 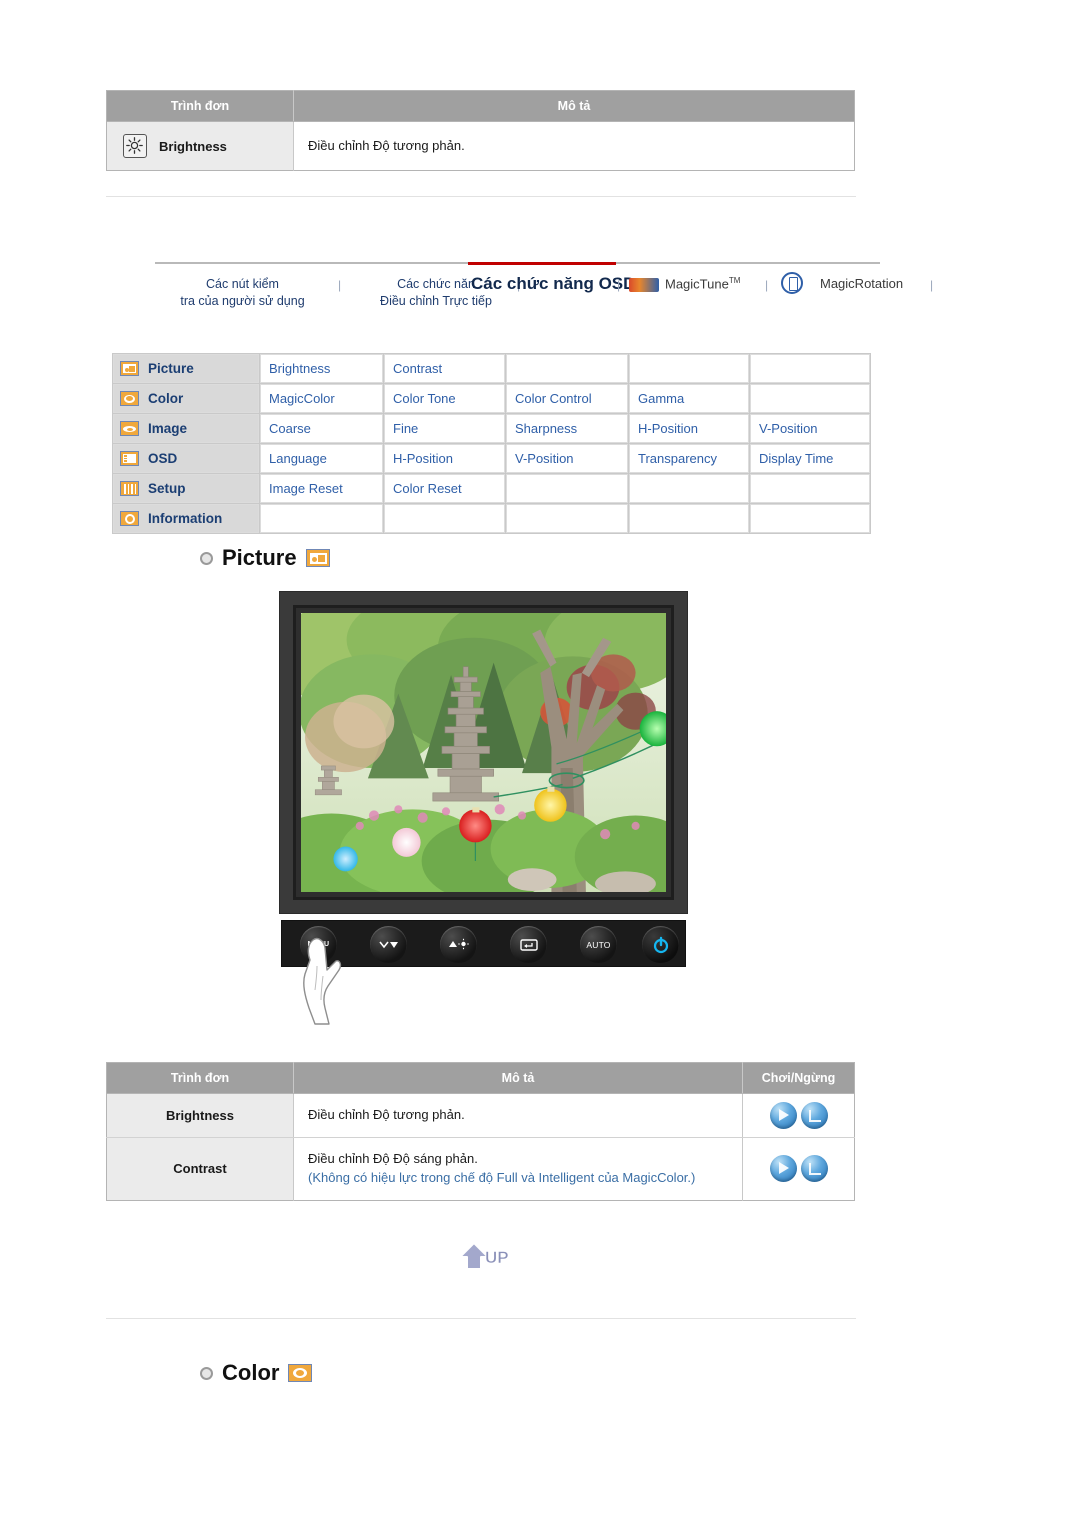 I want to click on table-header-row: Trình đơn Mô tả, so click(x=480, y=106).